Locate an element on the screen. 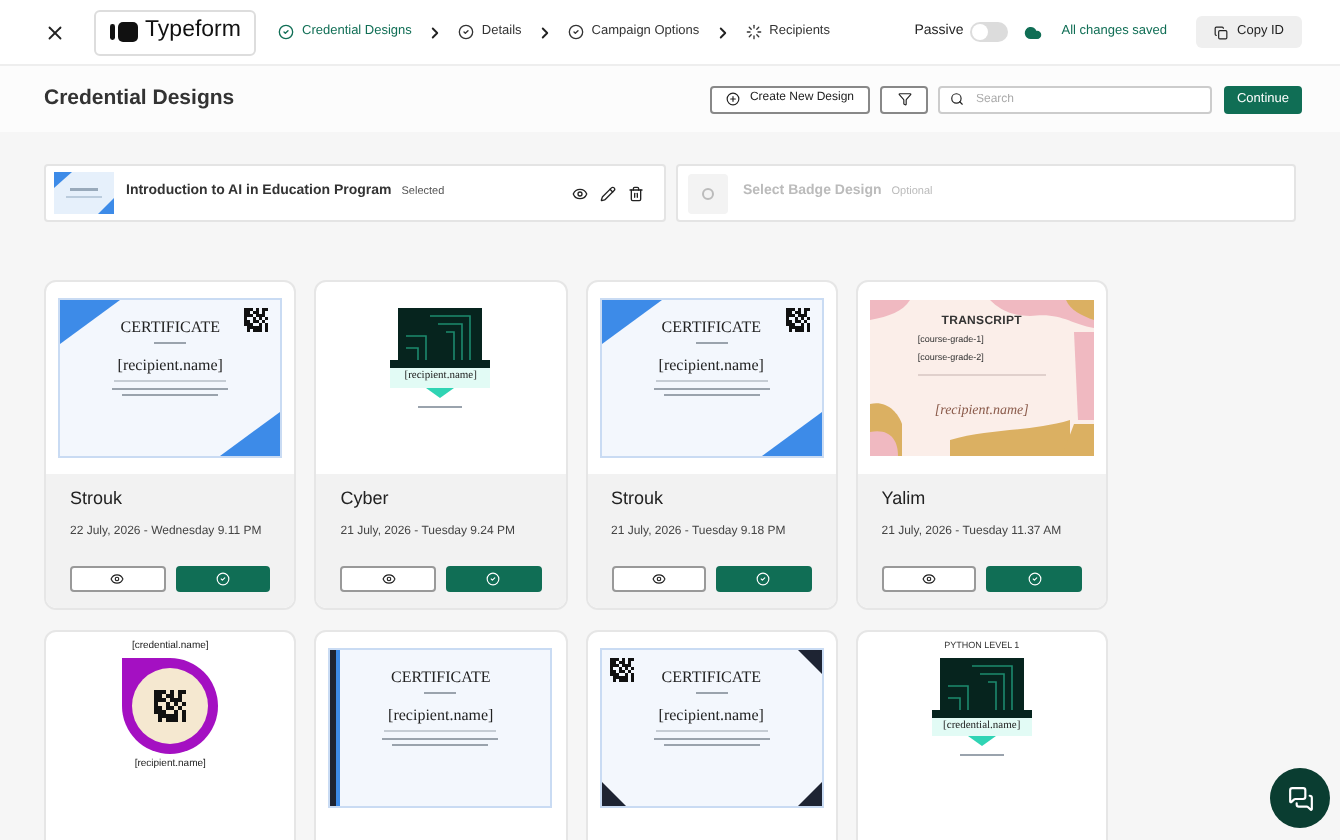  certificate-thumbnail is located at coordinates (84, 193).